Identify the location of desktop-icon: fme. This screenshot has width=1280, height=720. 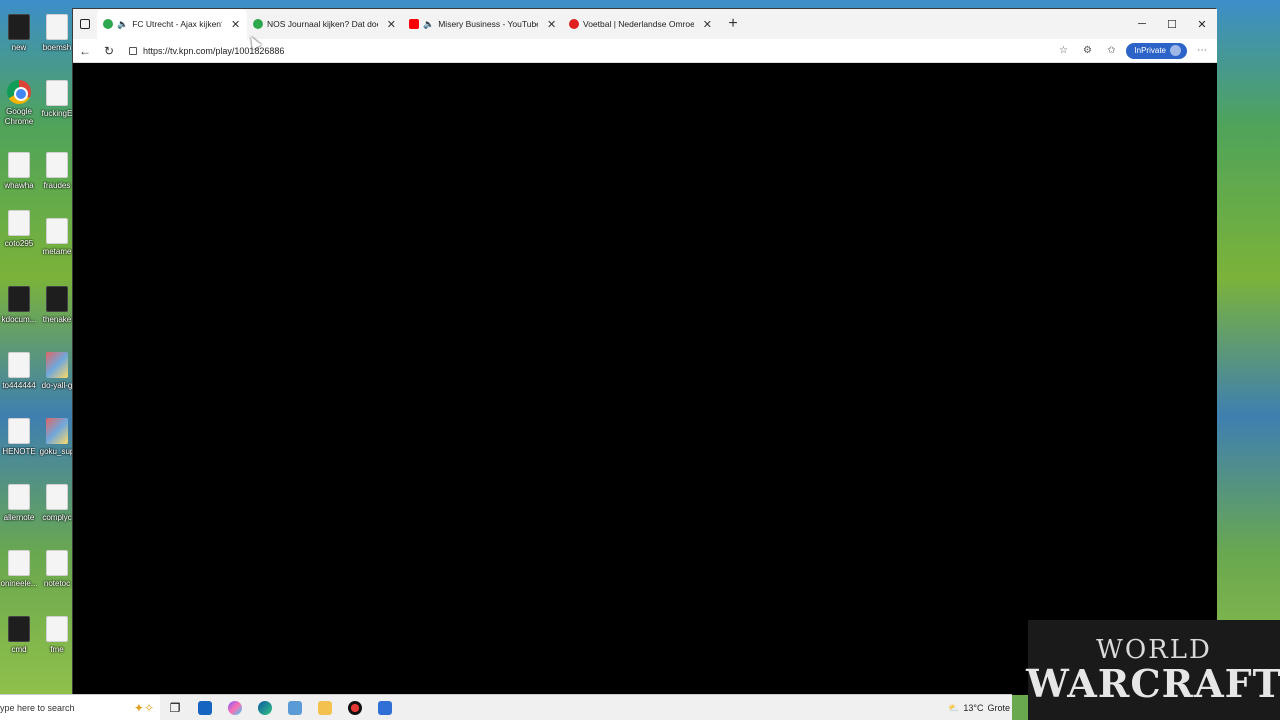
(57, 635).